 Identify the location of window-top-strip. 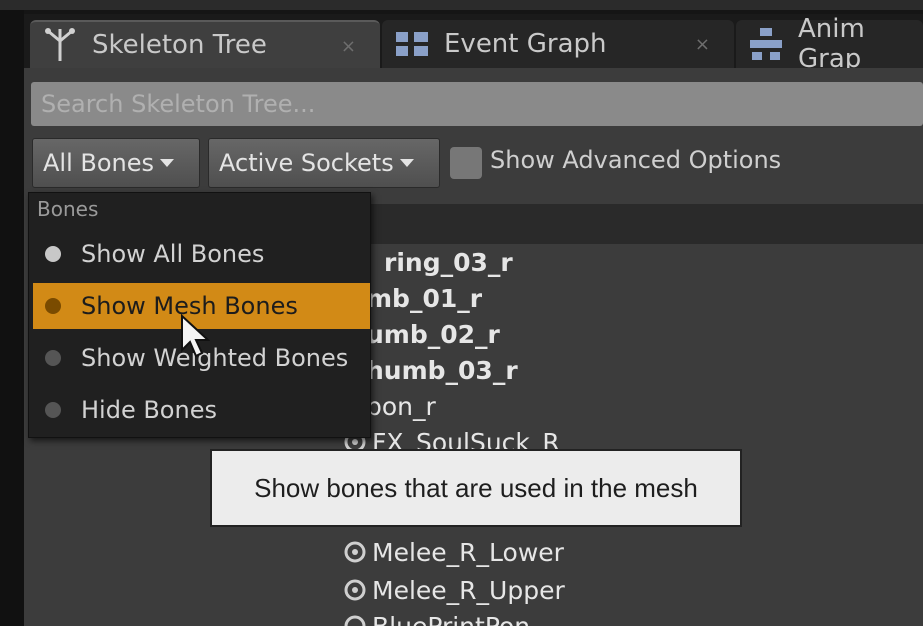
(461, 5).